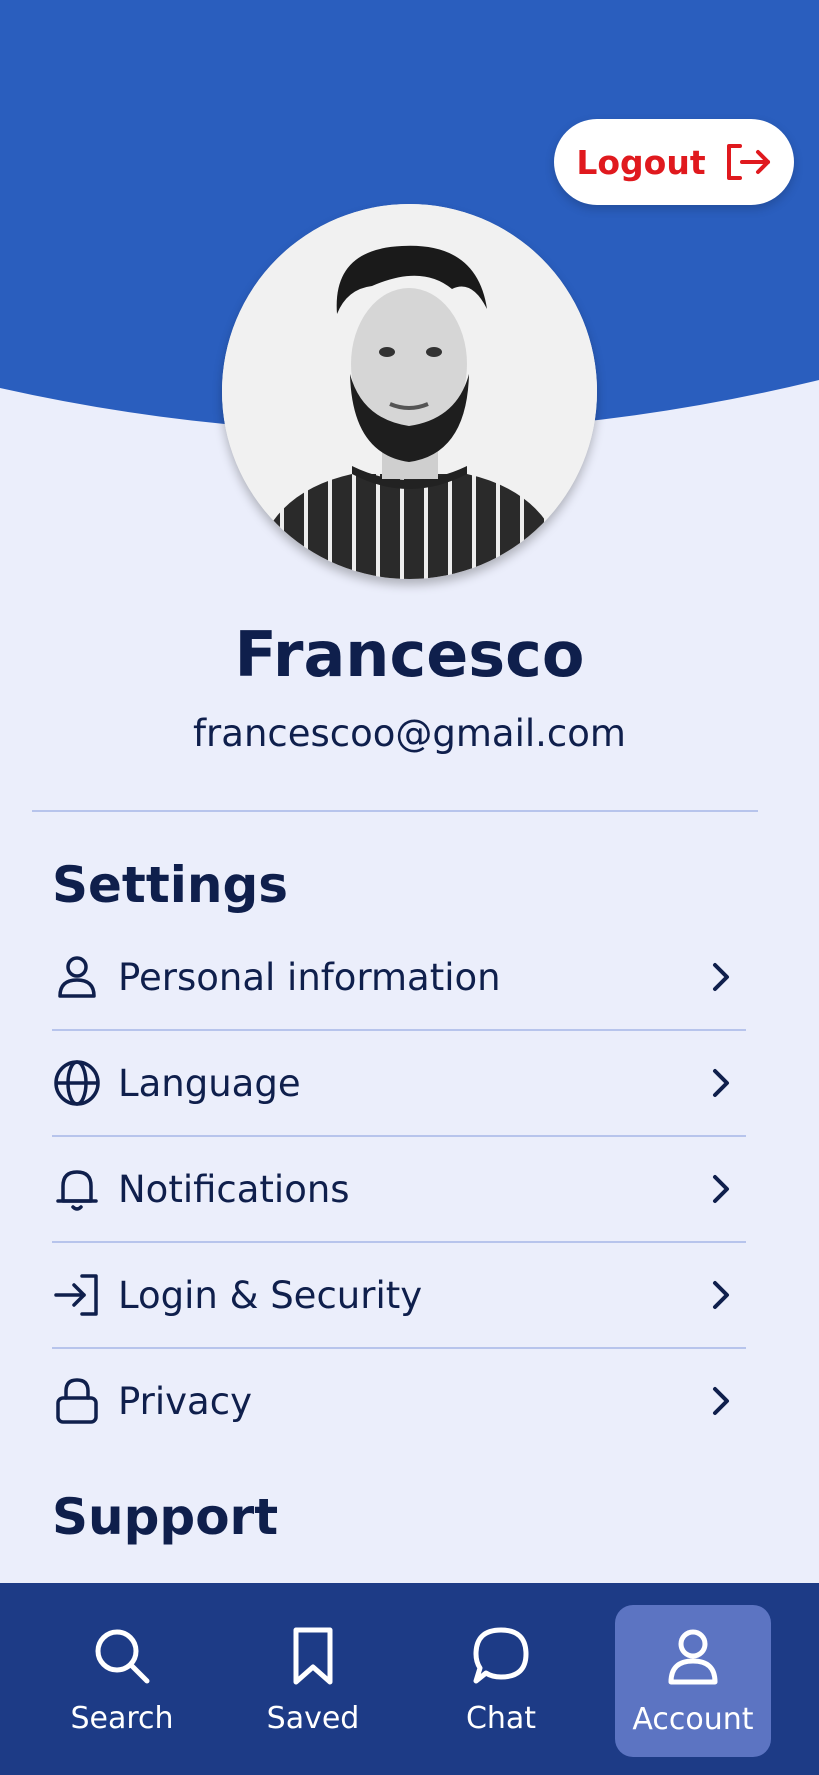 Image resolution: width=819 pixels, height=1775 pixels. I want to click on nav-label: Search, so click(122, 1718).